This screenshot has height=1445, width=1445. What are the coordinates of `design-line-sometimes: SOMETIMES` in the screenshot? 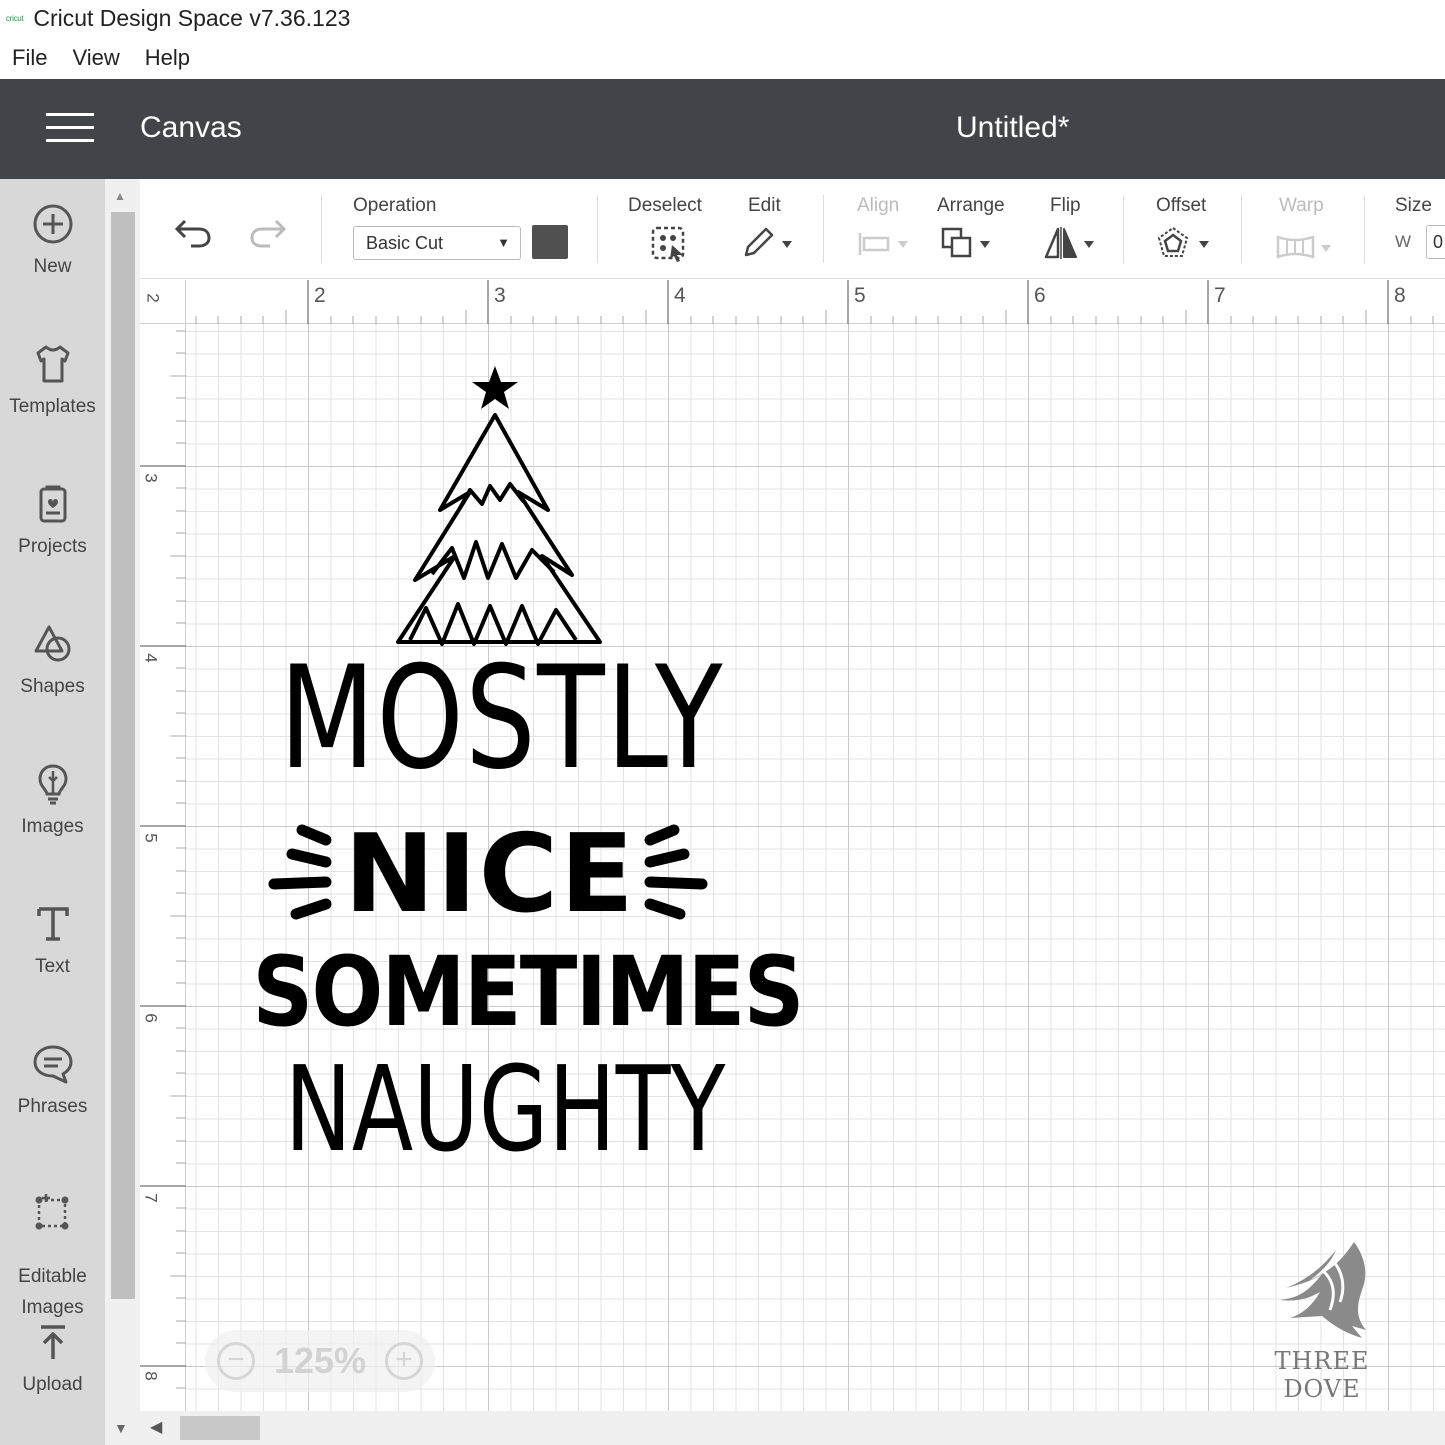 It's located at (528, 992).